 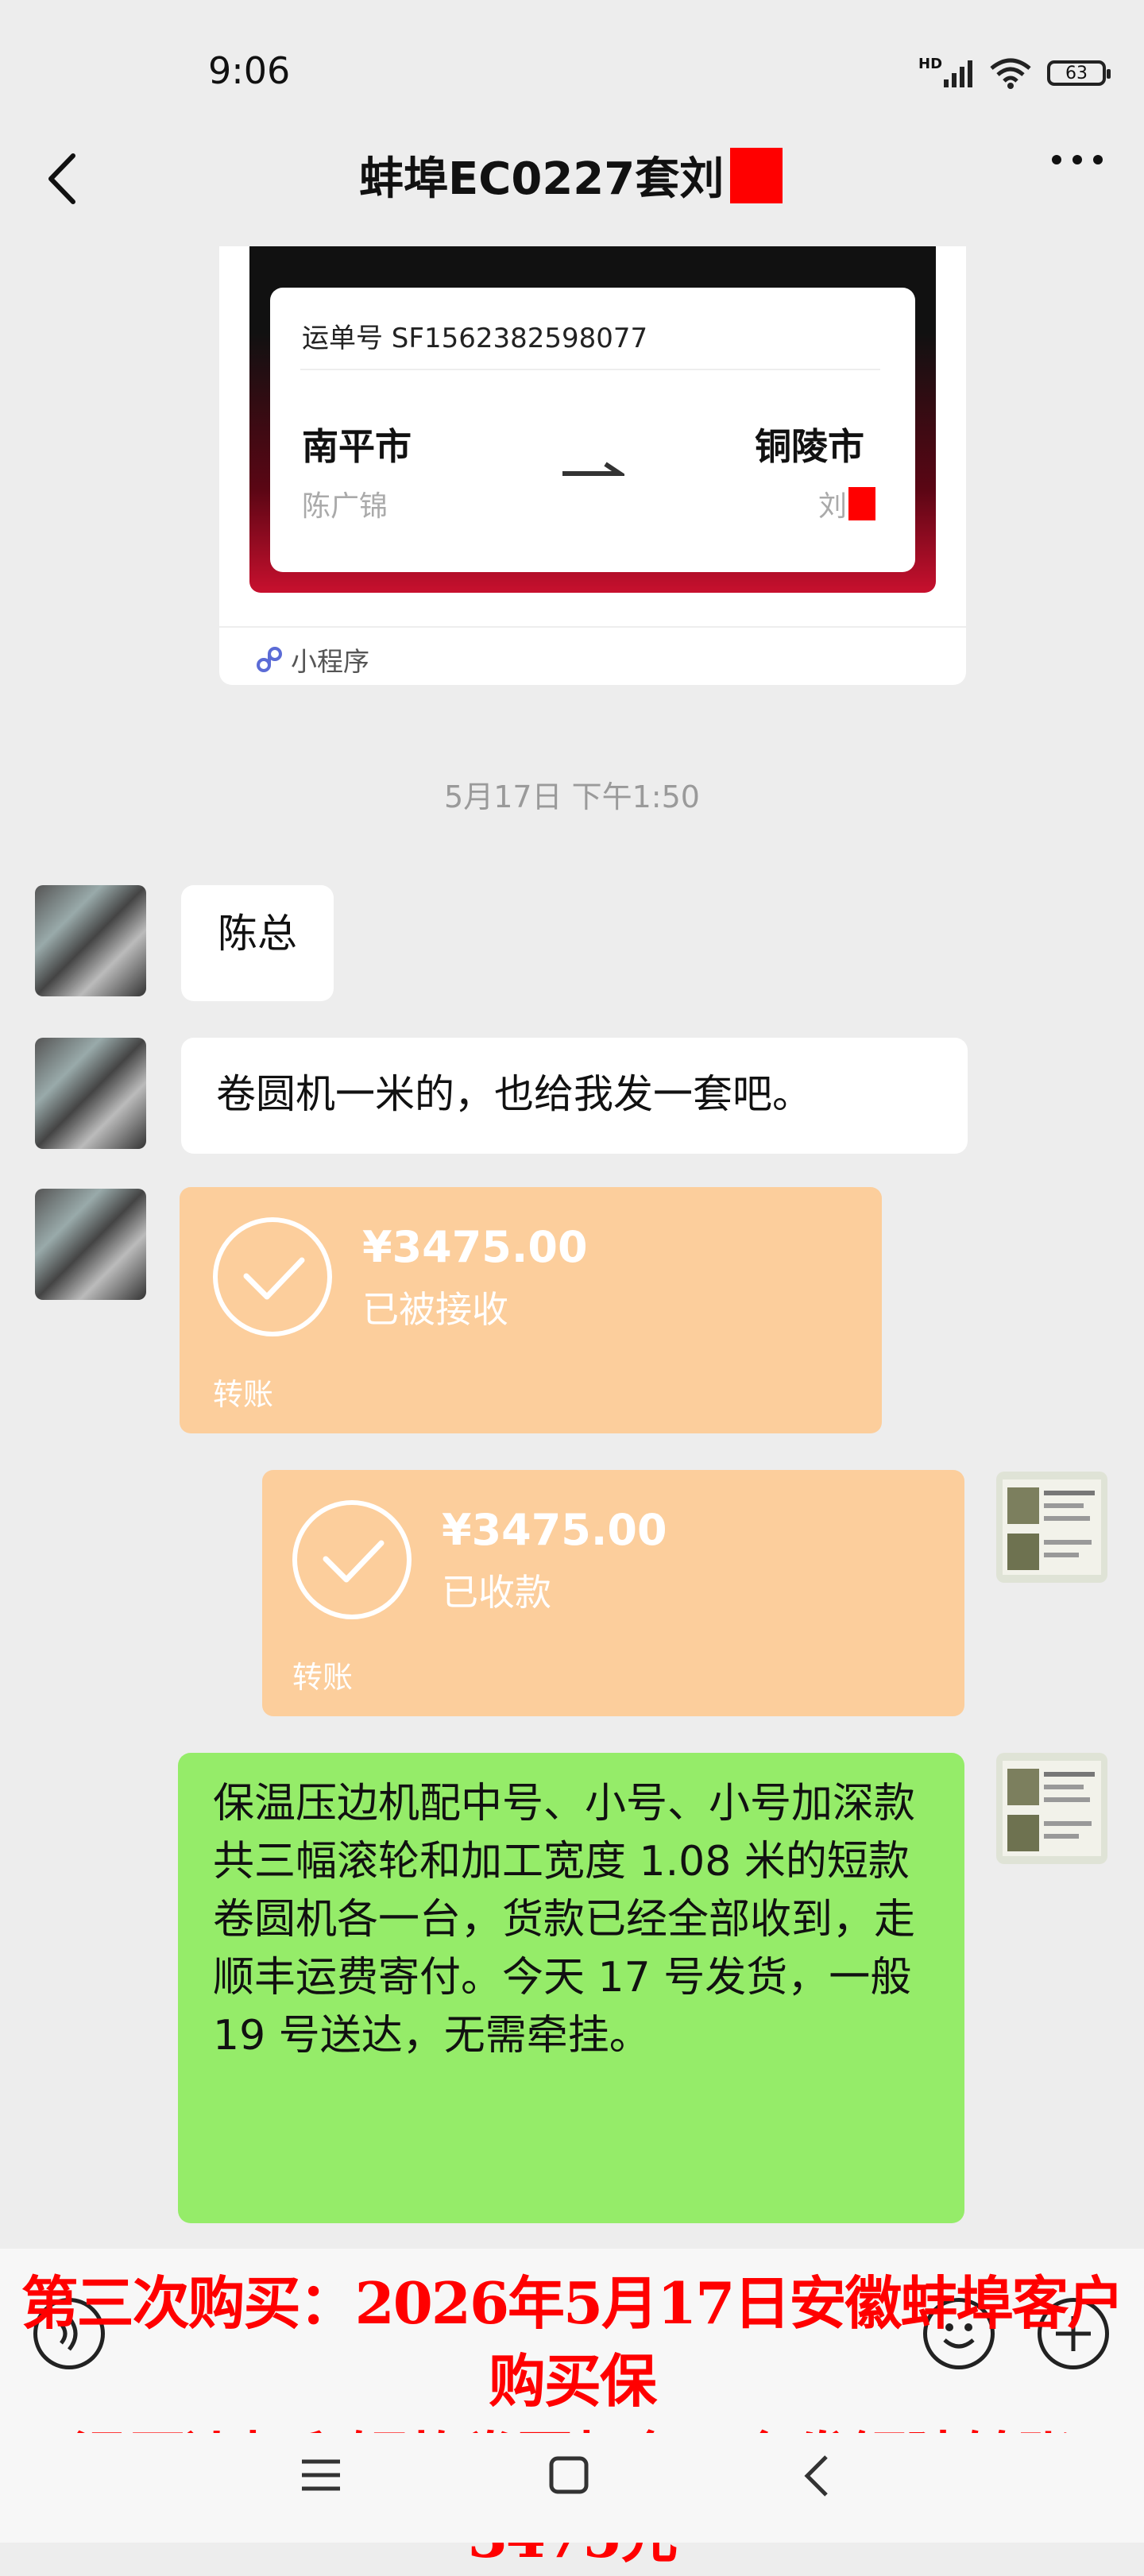 I want to click on receiver-name-text: 刘, so click(x=833, y=506).